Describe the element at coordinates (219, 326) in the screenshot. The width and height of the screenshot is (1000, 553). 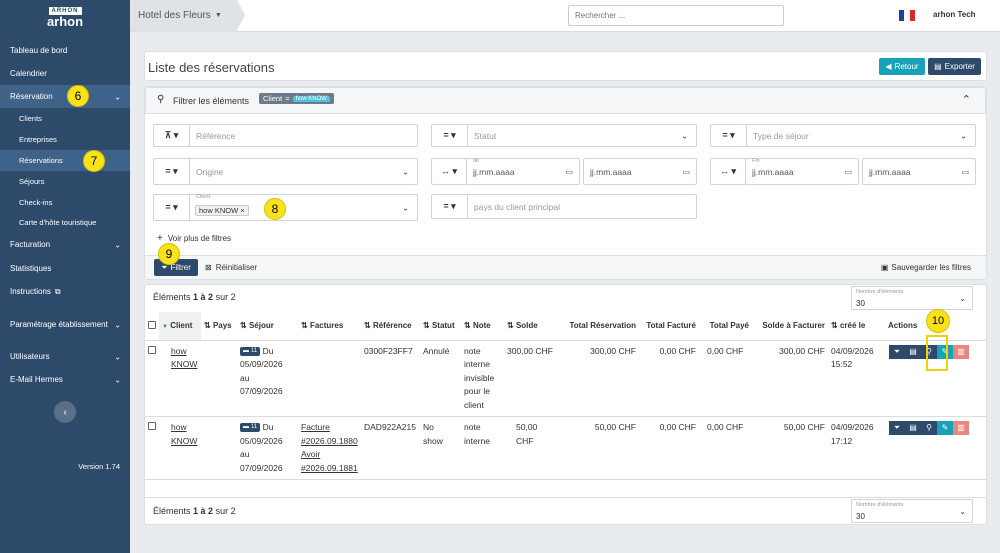
I see `col-pays: ⇅ Pays` at that location.